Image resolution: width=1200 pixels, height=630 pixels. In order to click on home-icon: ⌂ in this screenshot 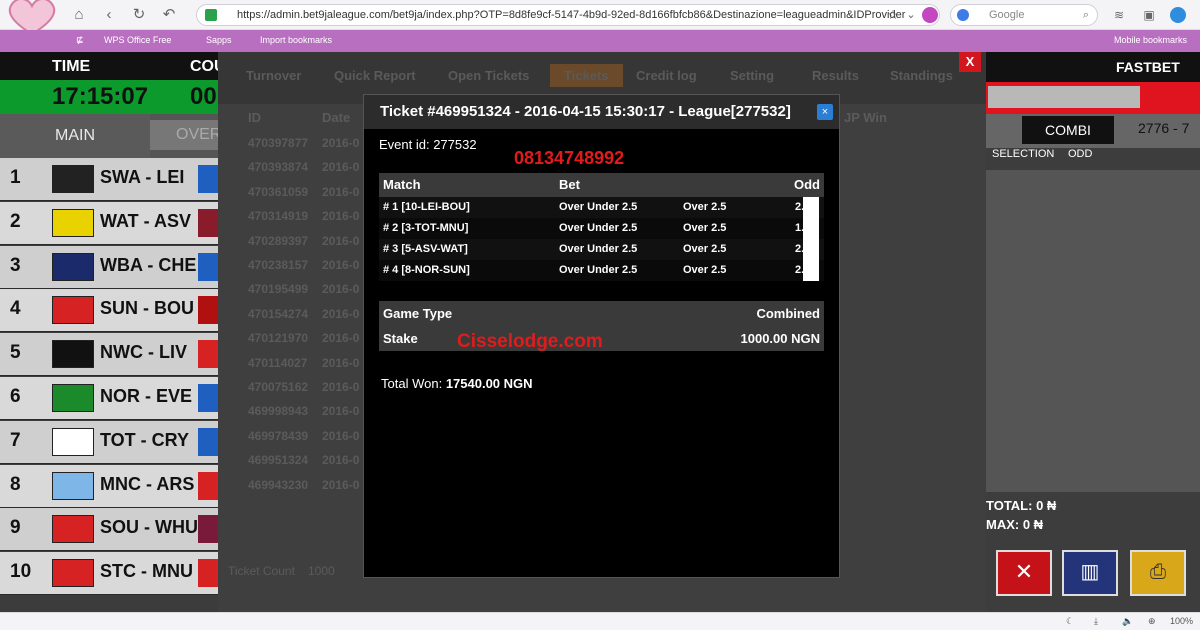, I will do `click(79, 15)`.